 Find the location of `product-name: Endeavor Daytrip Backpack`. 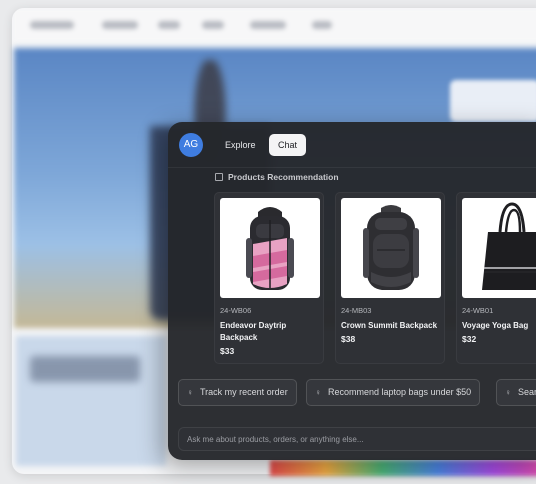

product-name: Endeavor Daytrip Backpack is located at coordinates (270, 332).